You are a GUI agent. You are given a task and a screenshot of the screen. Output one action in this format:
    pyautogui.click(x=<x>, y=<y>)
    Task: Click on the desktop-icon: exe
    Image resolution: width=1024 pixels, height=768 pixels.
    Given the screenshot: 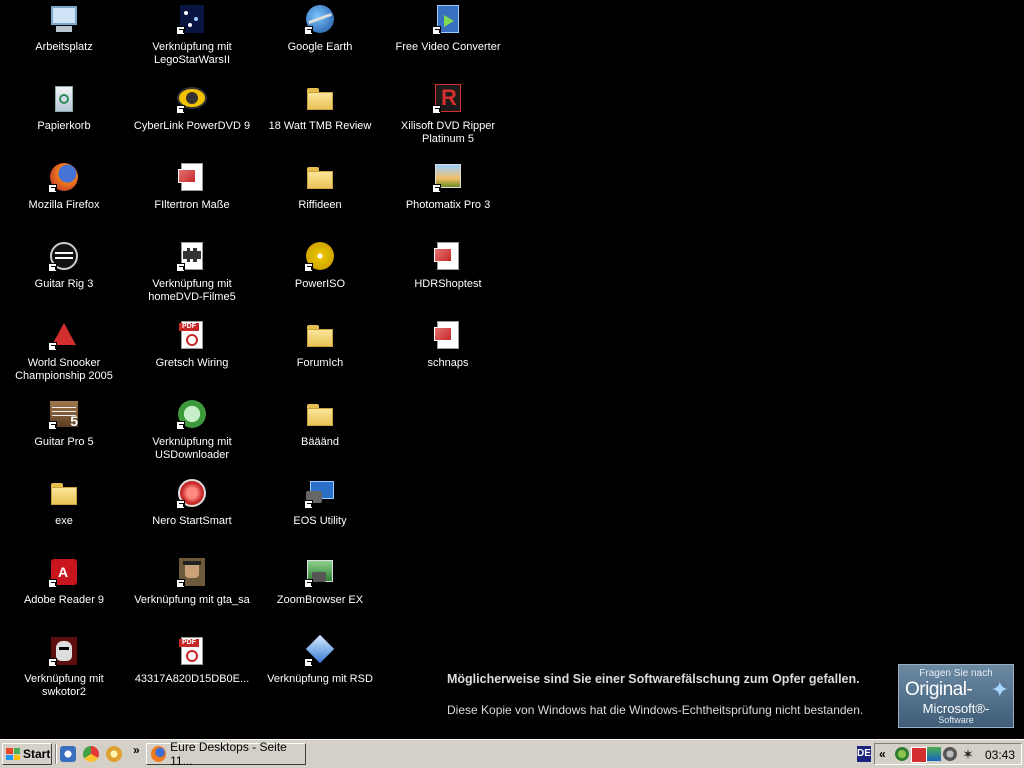 What is the action you would take?
    pyautogui.click(x=64, y=511)
    